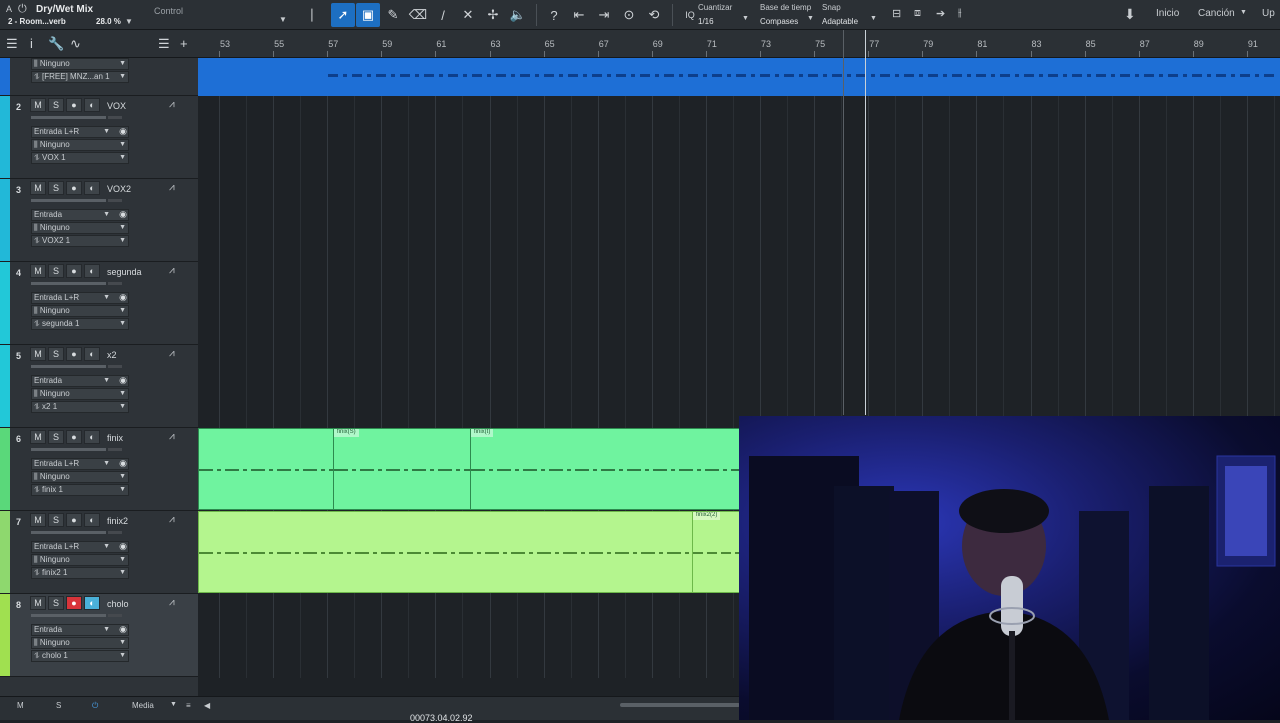 The image size is (1280, 723). What do you see at coordinates (343, 15) in the screenshot?
I see `arrow-tool-icon: ➚` at bounding box center [343, 15].